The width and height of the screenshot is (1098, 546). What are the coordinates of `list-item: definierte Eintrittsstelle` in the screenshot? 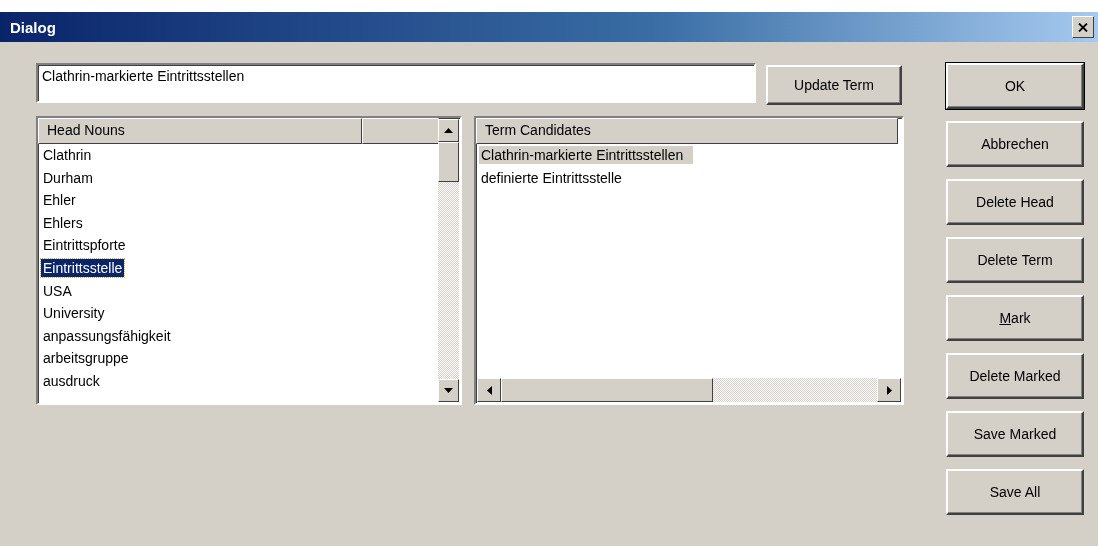 It's located at (551, 177).